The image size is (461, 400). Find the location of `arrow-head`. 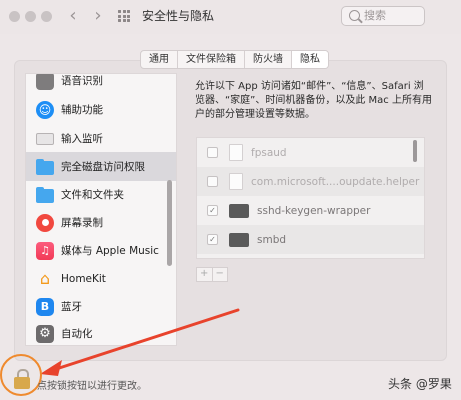

arrow-head is located at coordinates (51, 368).